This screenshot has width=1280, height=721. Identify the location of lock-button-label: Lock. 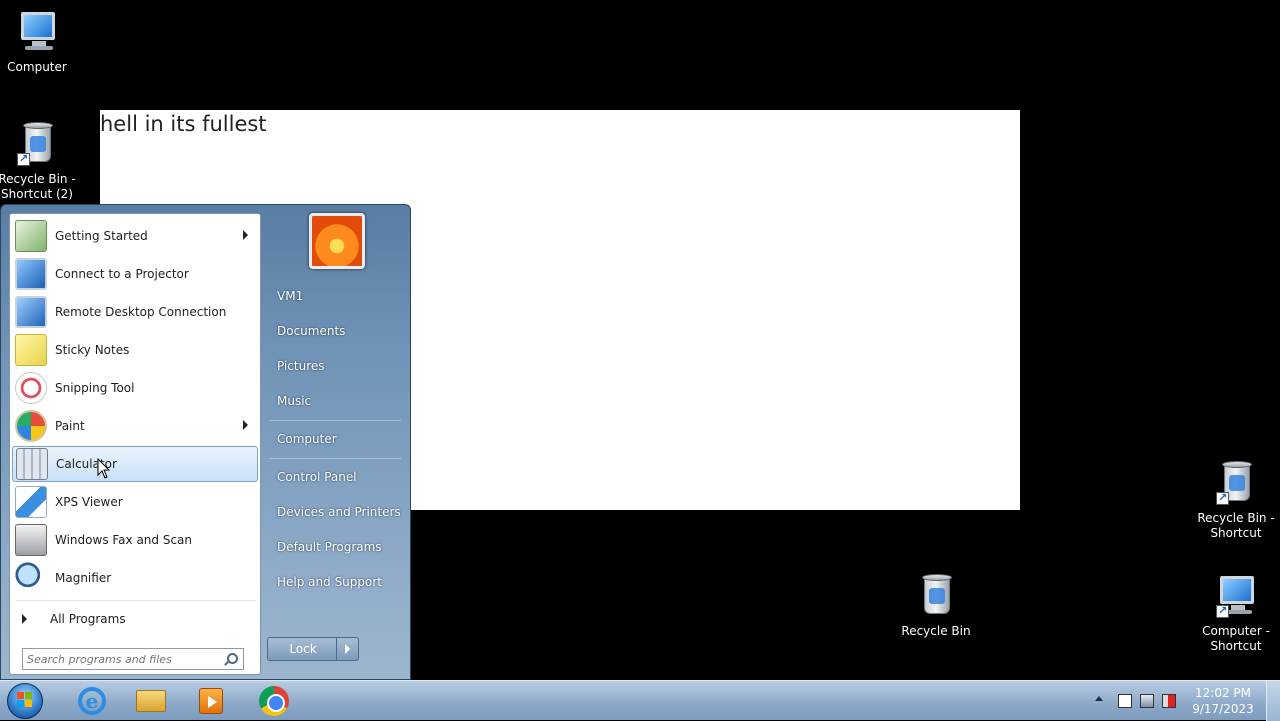
(303, 649).